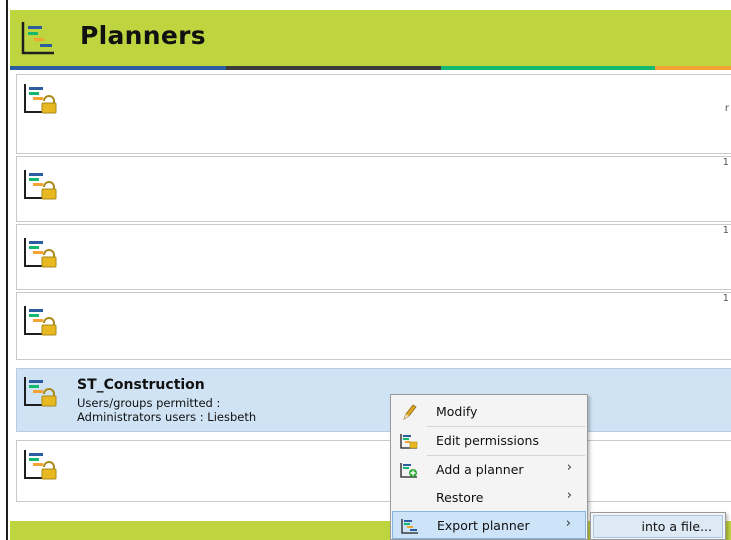 The height and width of the screenshot is (540, 731). What do you see at coordinates (483, 525) in the screenshot?
I see `menu-item-label: Export planner` at bounding box center [483, 525].